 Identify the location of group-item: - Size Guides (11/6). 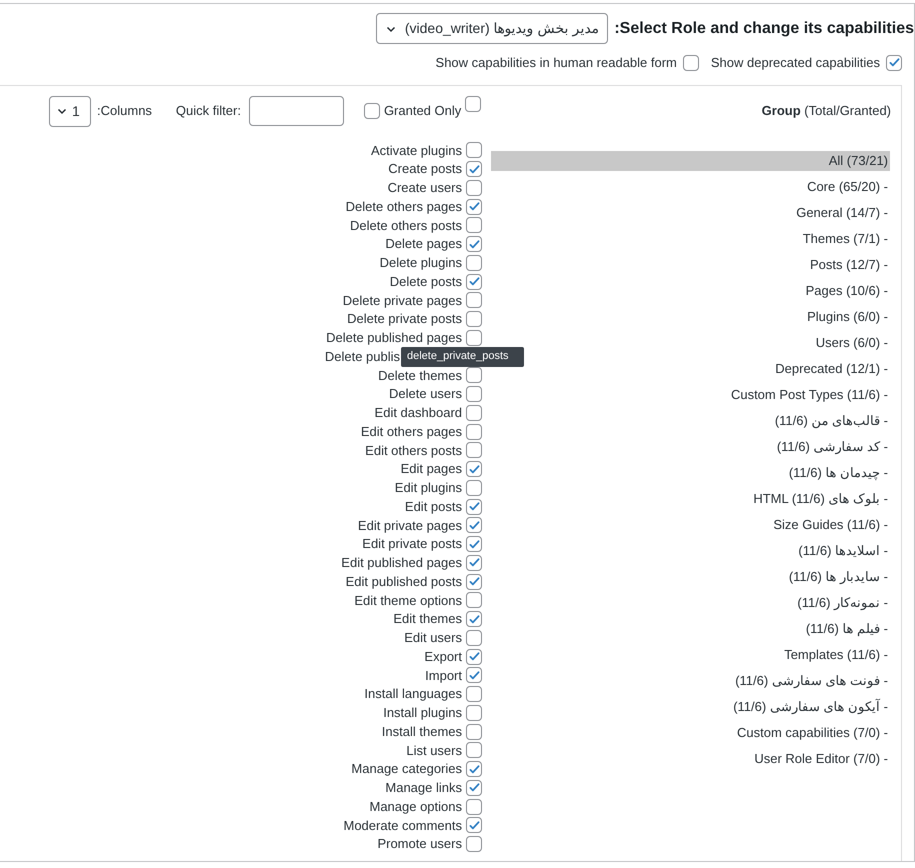
(690, 525).